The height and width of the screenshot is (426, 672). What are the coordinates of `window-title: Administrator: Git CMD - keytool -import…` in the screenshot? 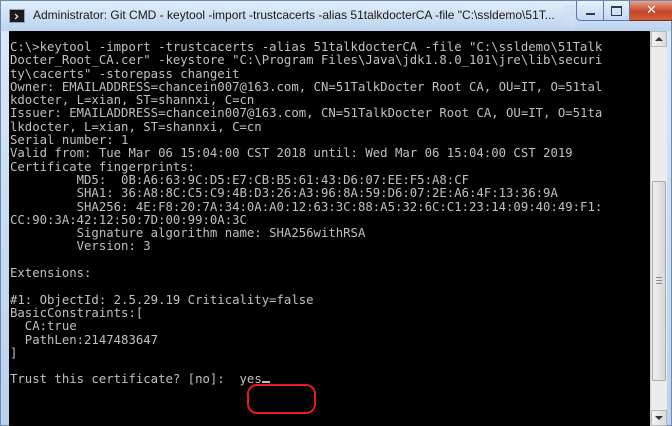 It's located at (294, 15).